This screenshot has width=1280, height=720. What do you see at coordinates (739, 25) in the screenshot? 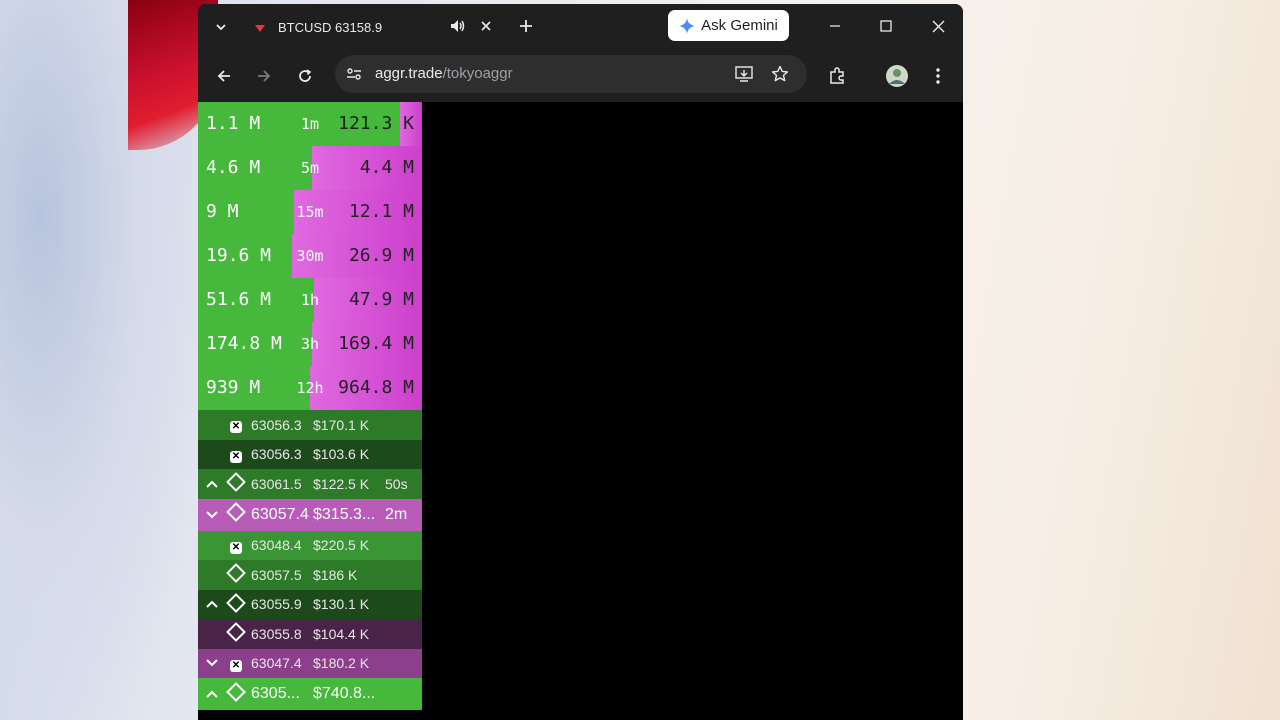
I see `ask-gemini-label: Ask Gemini` at bounding box center [739, 25].